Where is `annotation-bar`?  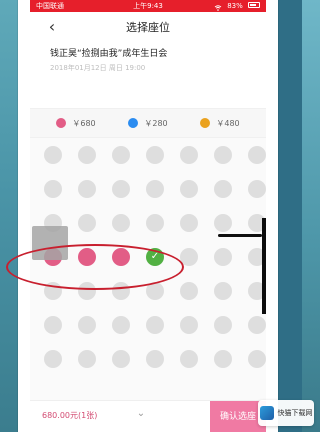
annotation-bar is located at coordinates (264, 266).